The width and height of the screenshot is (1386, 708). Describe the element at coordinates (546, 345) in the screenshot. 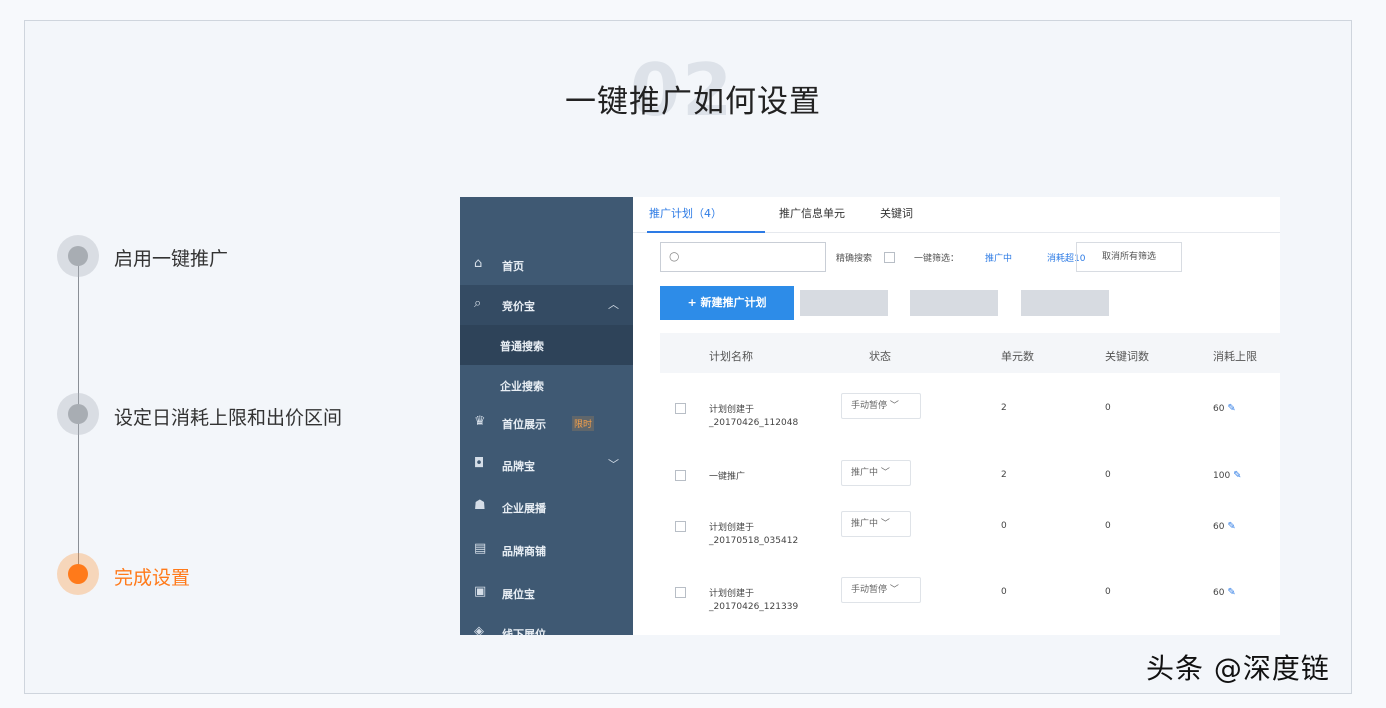

I see `sidebar-item-normal-search: 普通搜索` at that location.